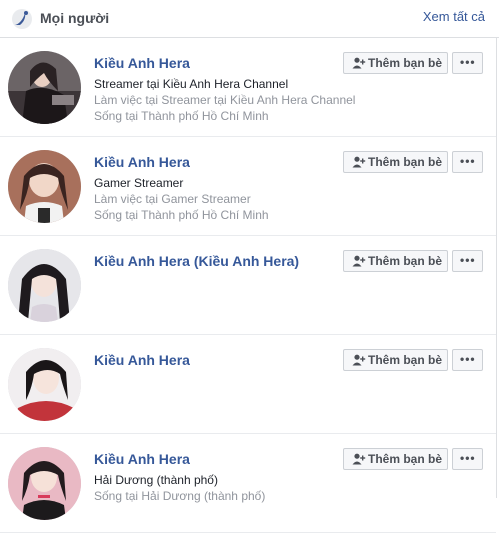 The image size is (499, 539). Describe the element at coordinates (22, 19) in the screenshot. I see `people-wave-icon` at that location.